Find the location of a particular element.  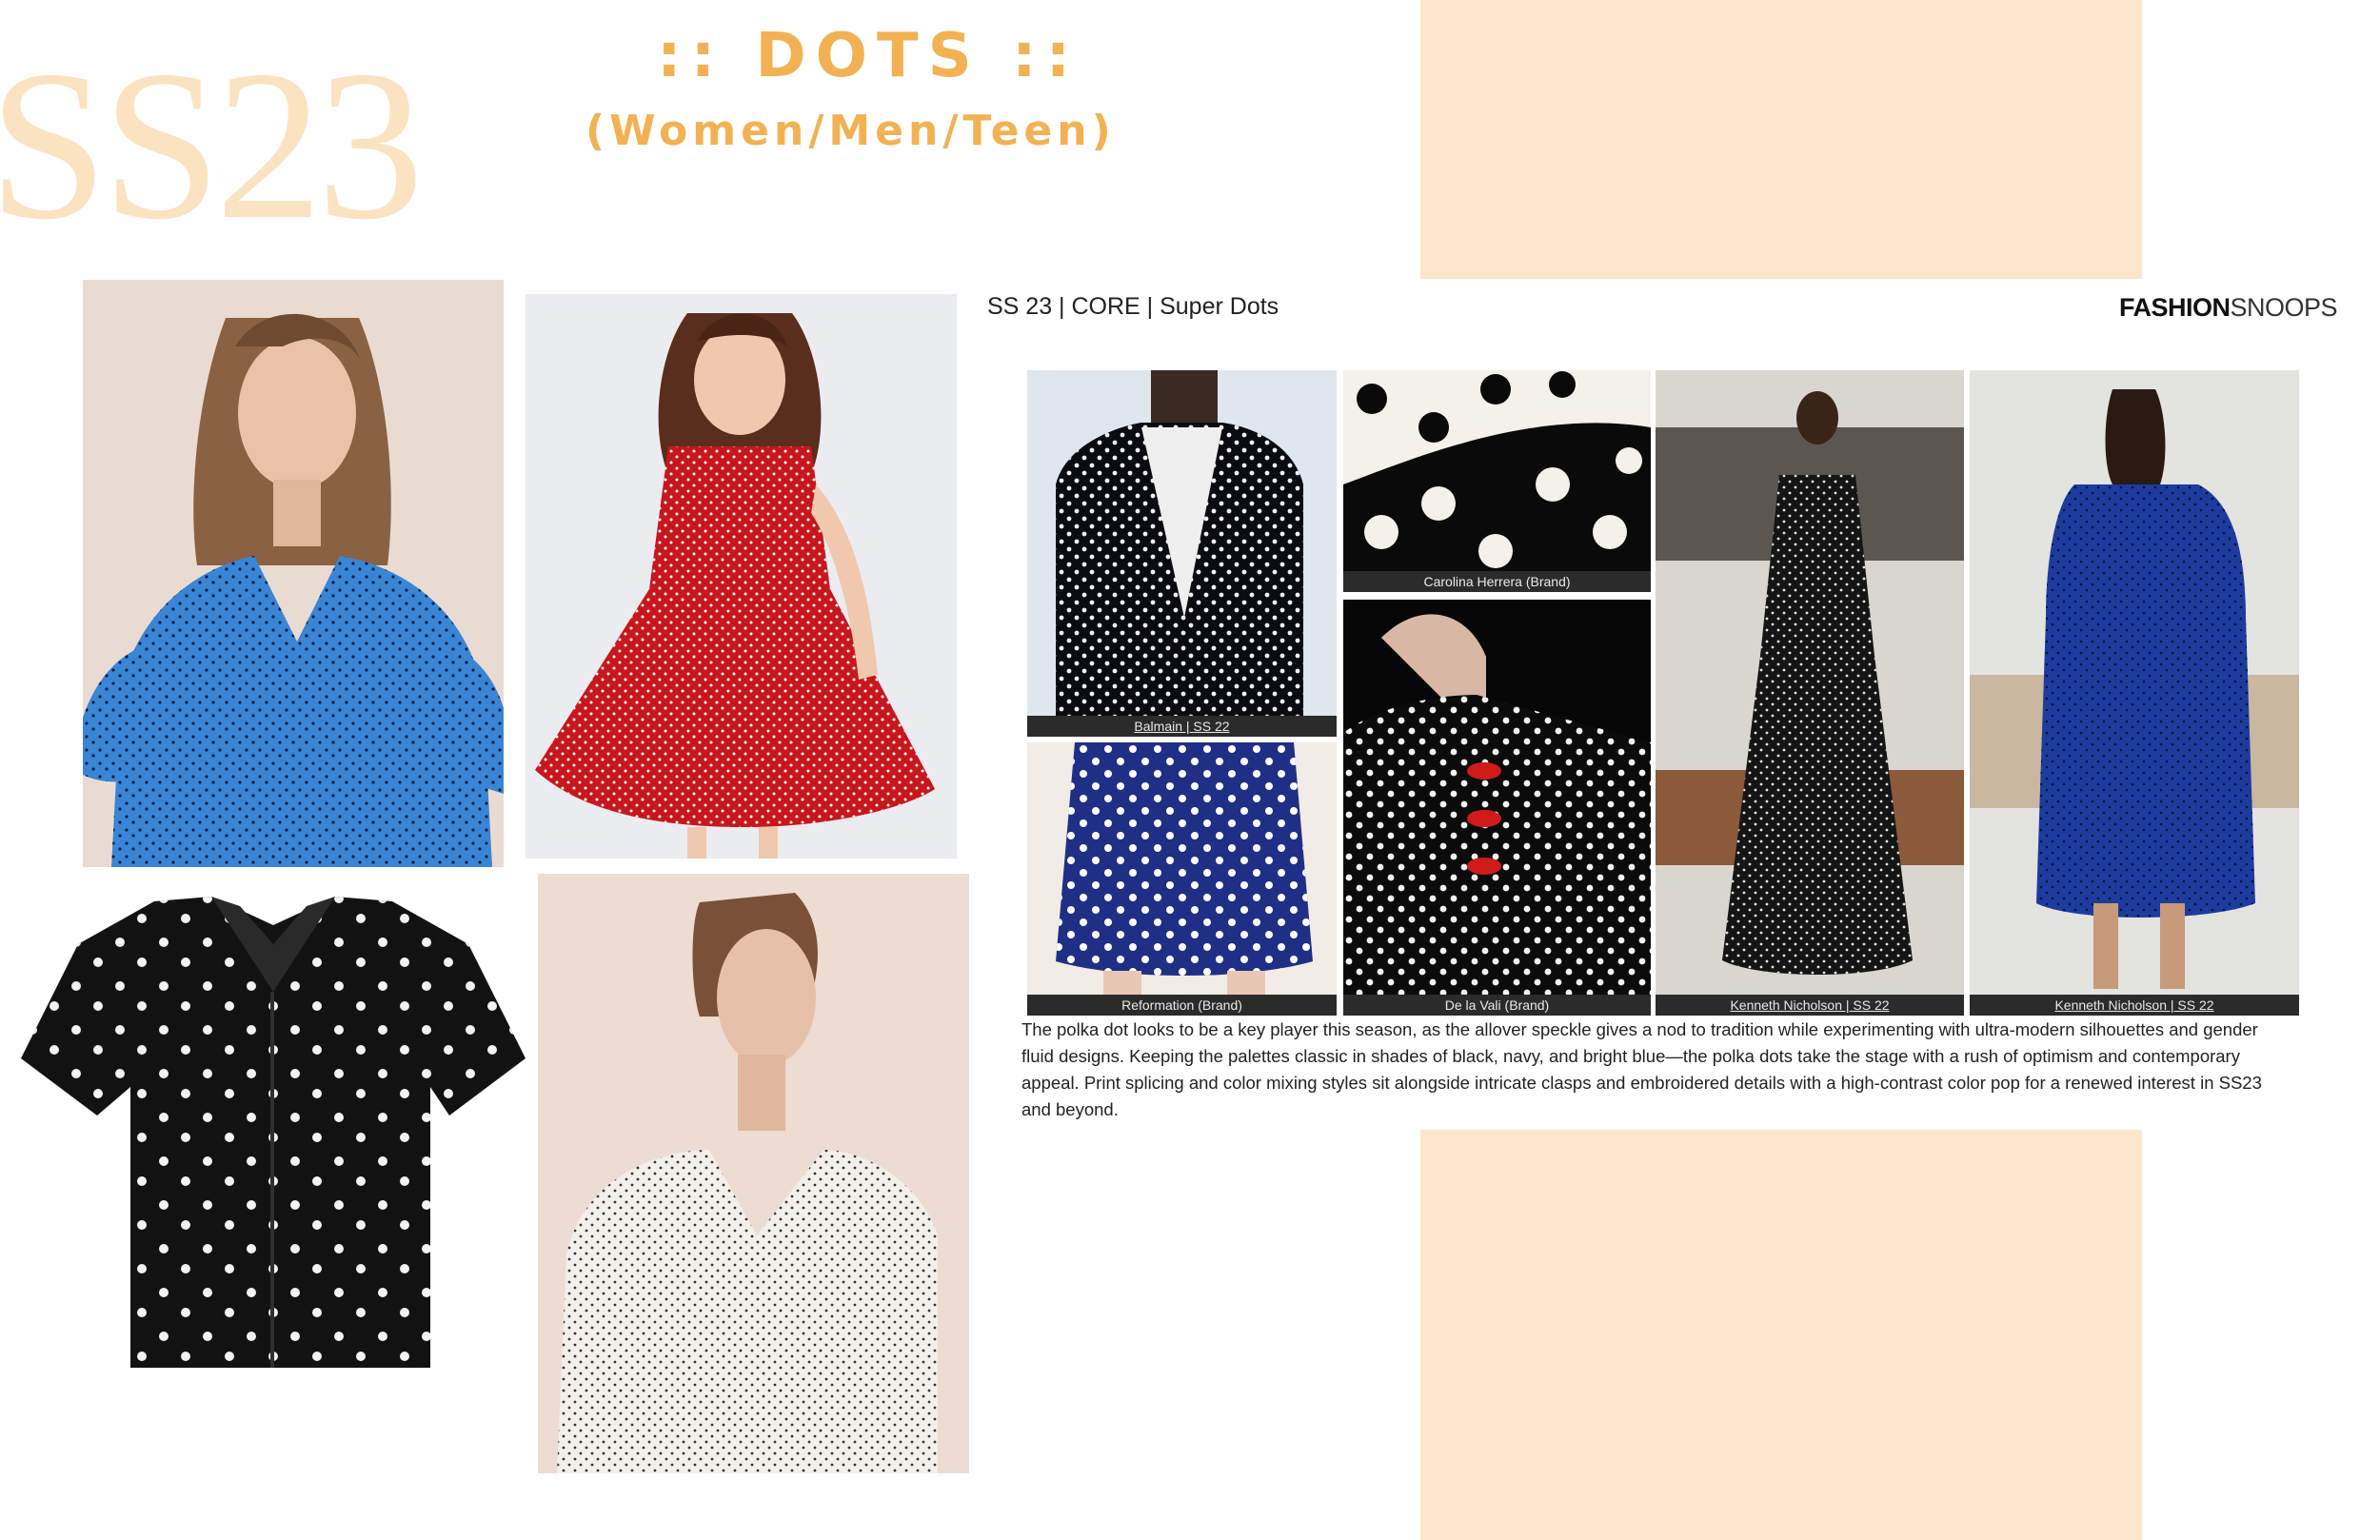

caption-herrera: Carolina Herrera (Brand) is located at coordinates (1497, 581).